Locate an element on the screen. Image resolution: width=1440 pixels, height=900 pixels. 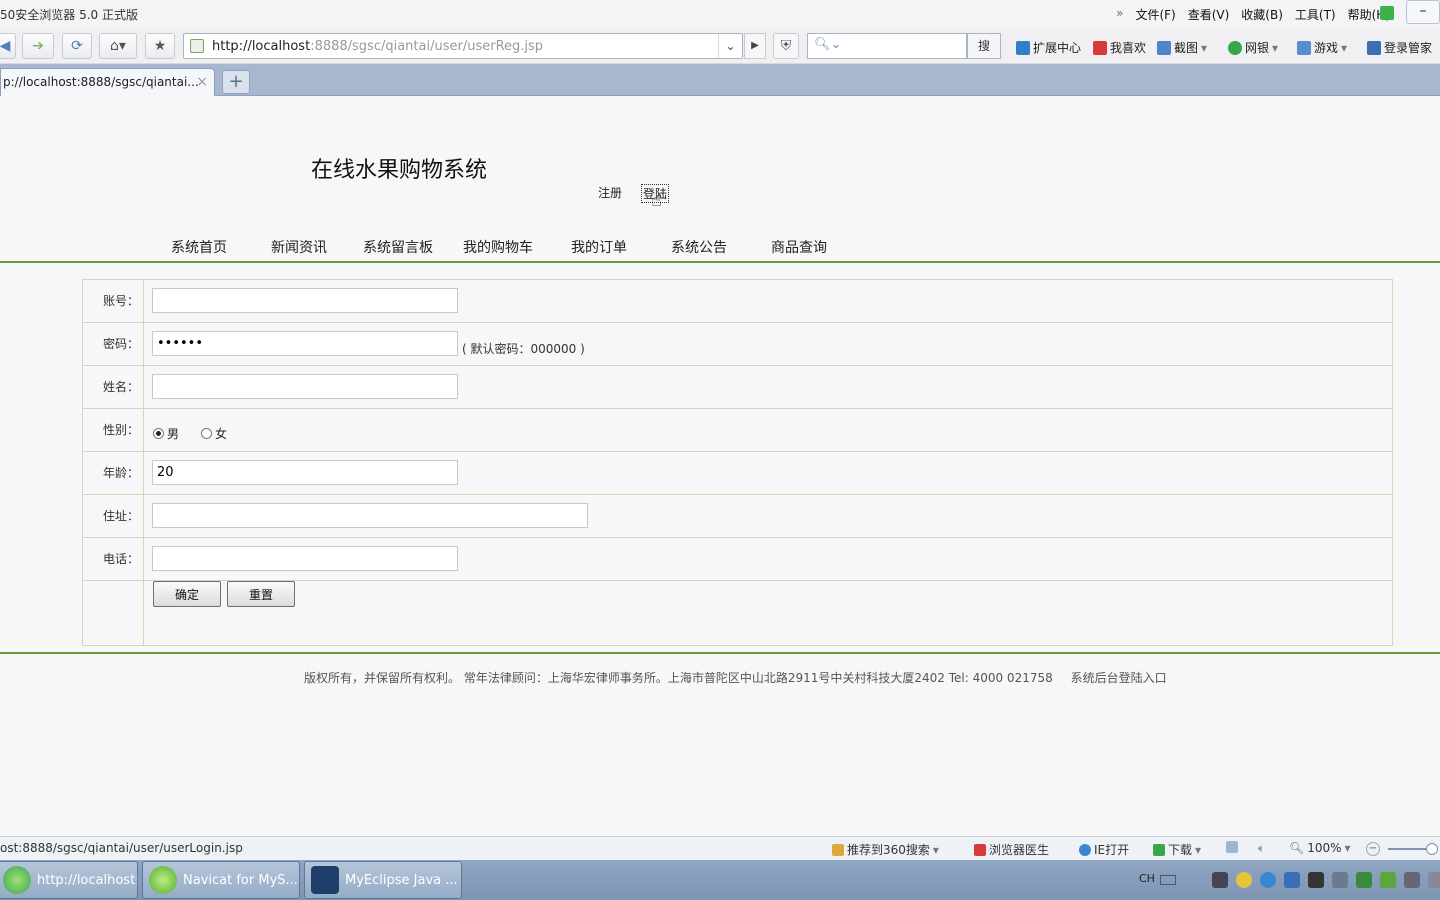
admin-login-link: 系统后台登陆入口 is located at coordinates (1119, 678).